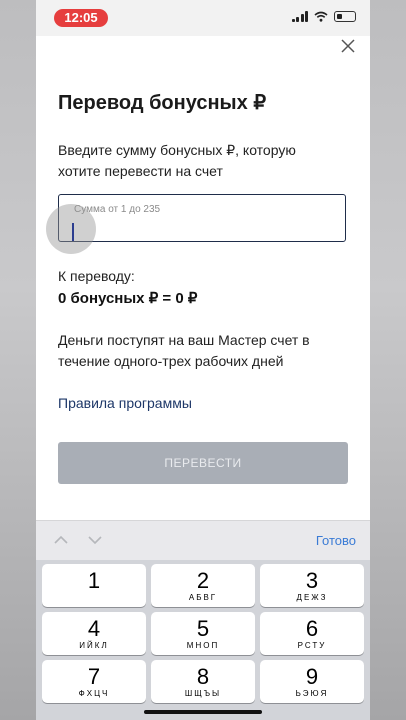  I want to click on text-caret, so click(73, 232).